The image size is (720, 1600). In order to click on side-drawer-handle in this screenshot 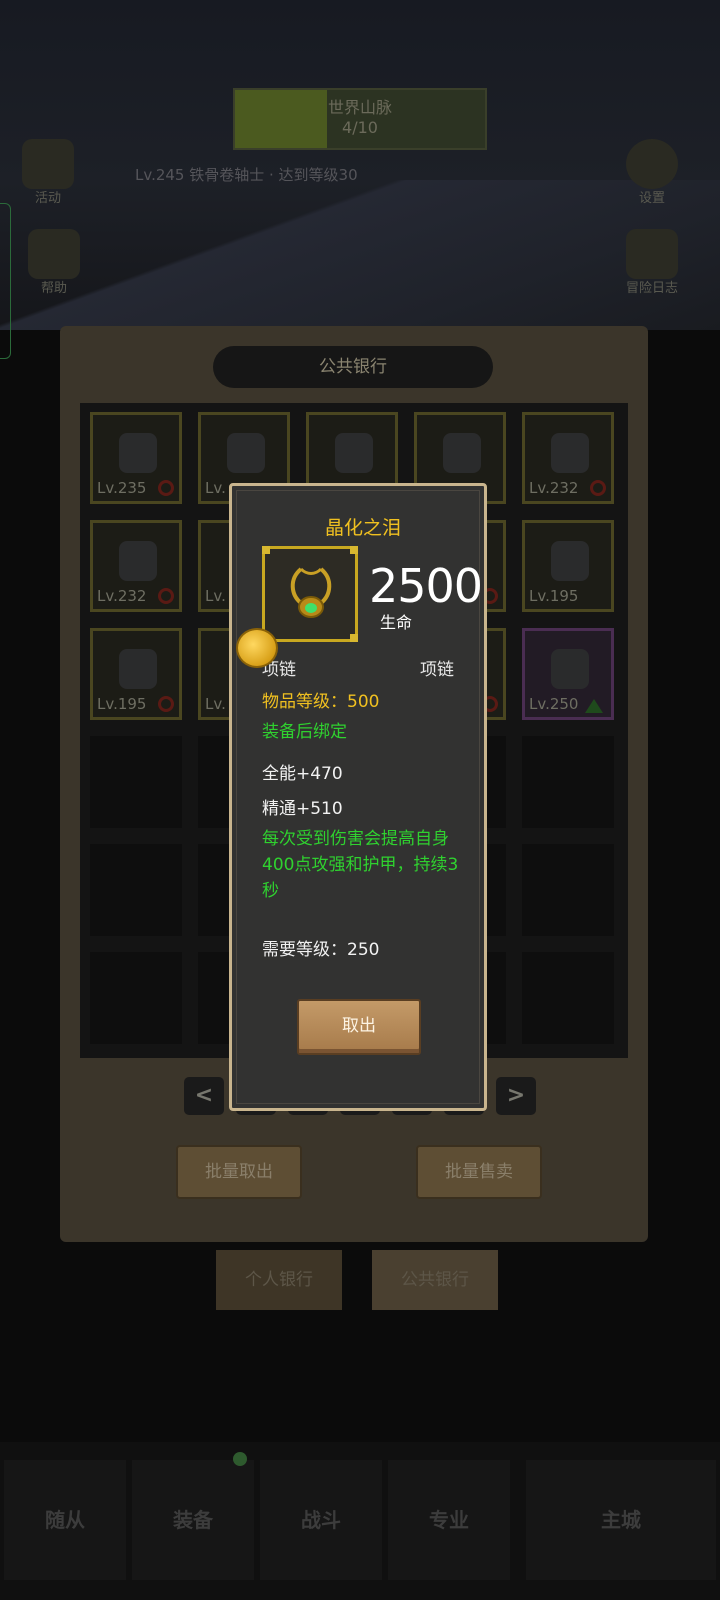, I will do `click(5, 281)`.